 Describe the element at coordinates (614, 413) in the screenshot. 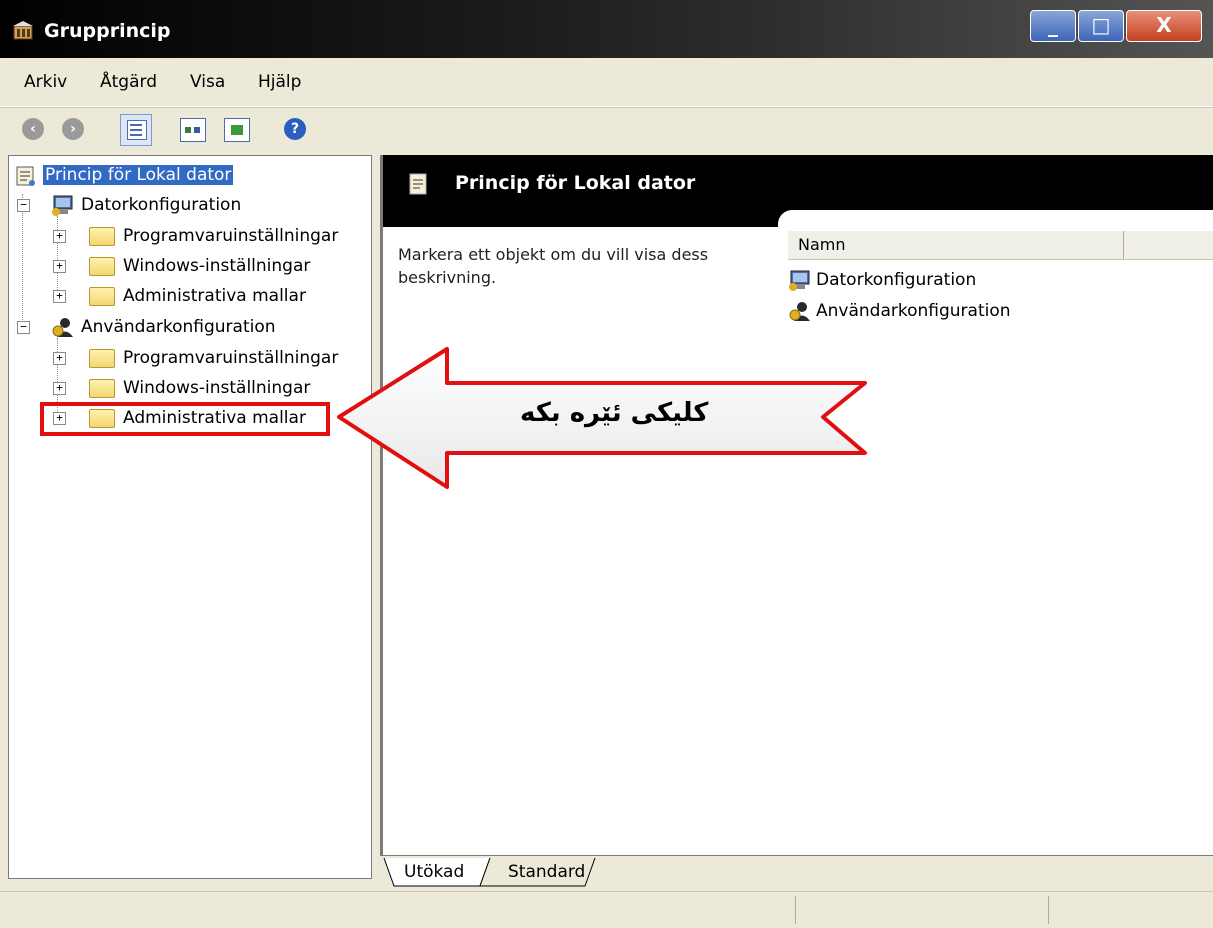

I see `annotation-text: کلیکی ئێره بکه` at that location.